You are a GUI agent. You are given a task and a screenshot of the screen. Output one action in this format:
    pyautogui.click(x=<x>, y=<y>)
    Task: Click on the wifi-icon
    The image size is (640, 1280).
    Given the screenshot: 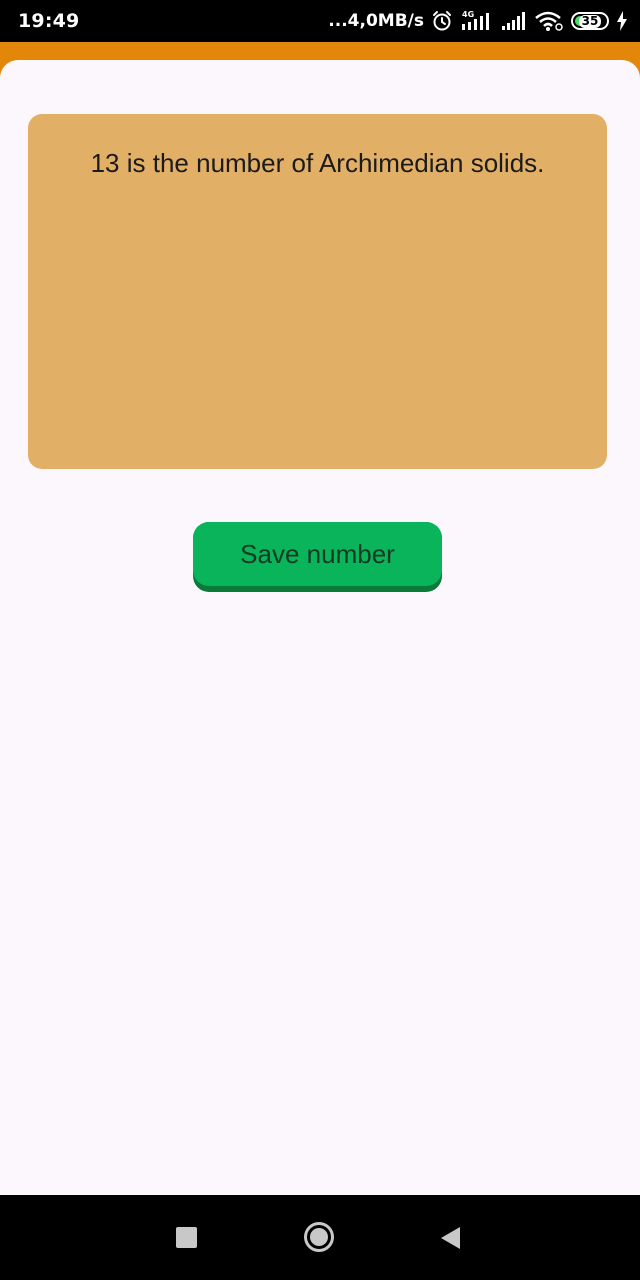 What is the action you would take?
    pyautogui.click(x=549, y=21)
    